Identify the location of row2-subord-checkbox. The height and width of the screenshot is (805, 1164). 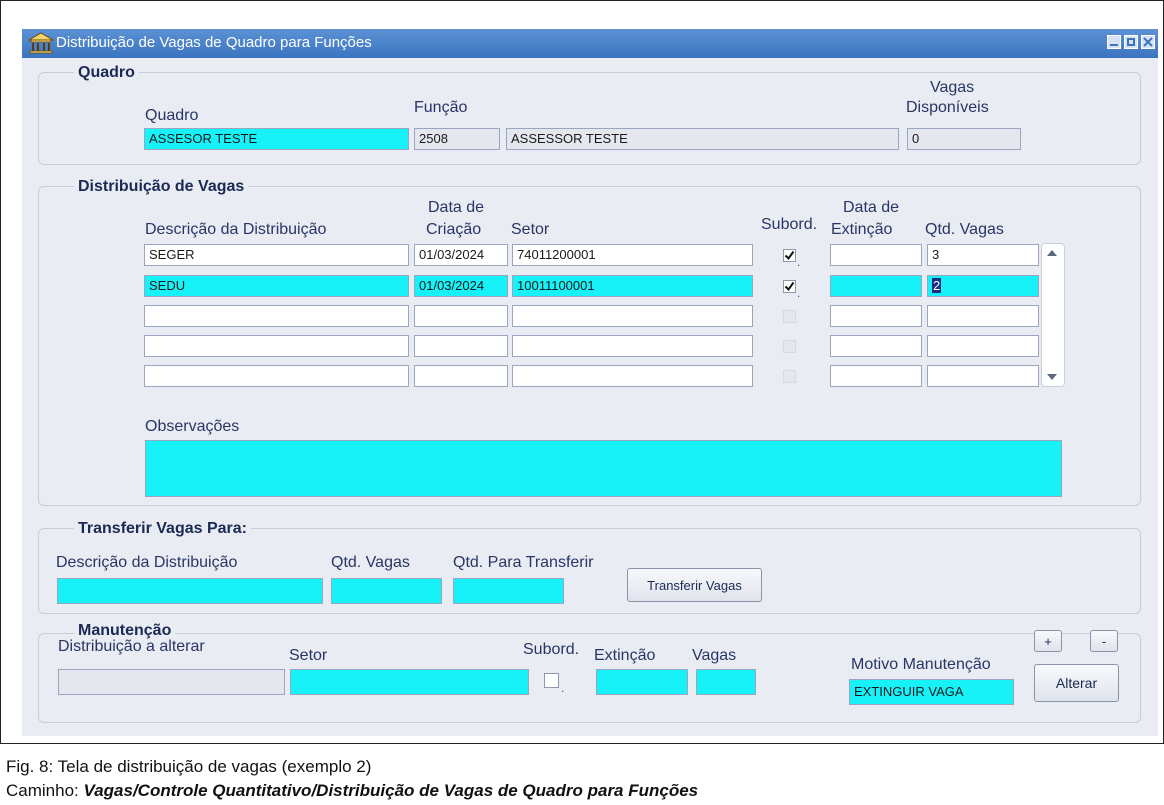
(789, 286).